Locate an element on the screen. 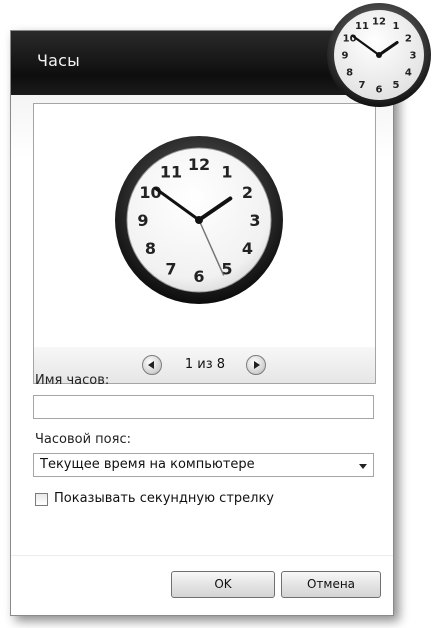 This screenshot has width=435, height=628. chevron-left-icon is located at coordinates (151, 365).